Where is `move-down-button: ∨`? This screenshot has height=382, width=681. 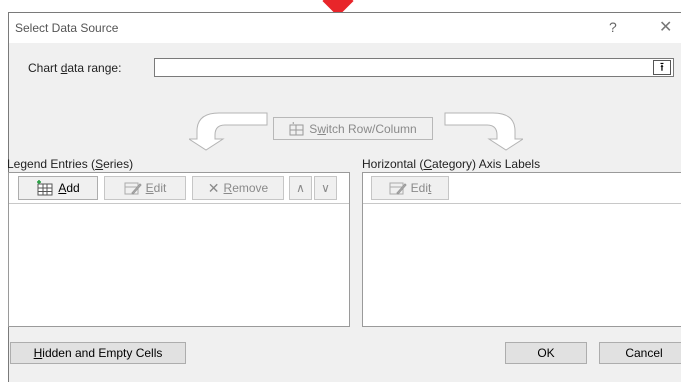
move-down-button: ∨ is located at coordinates (325, 188).